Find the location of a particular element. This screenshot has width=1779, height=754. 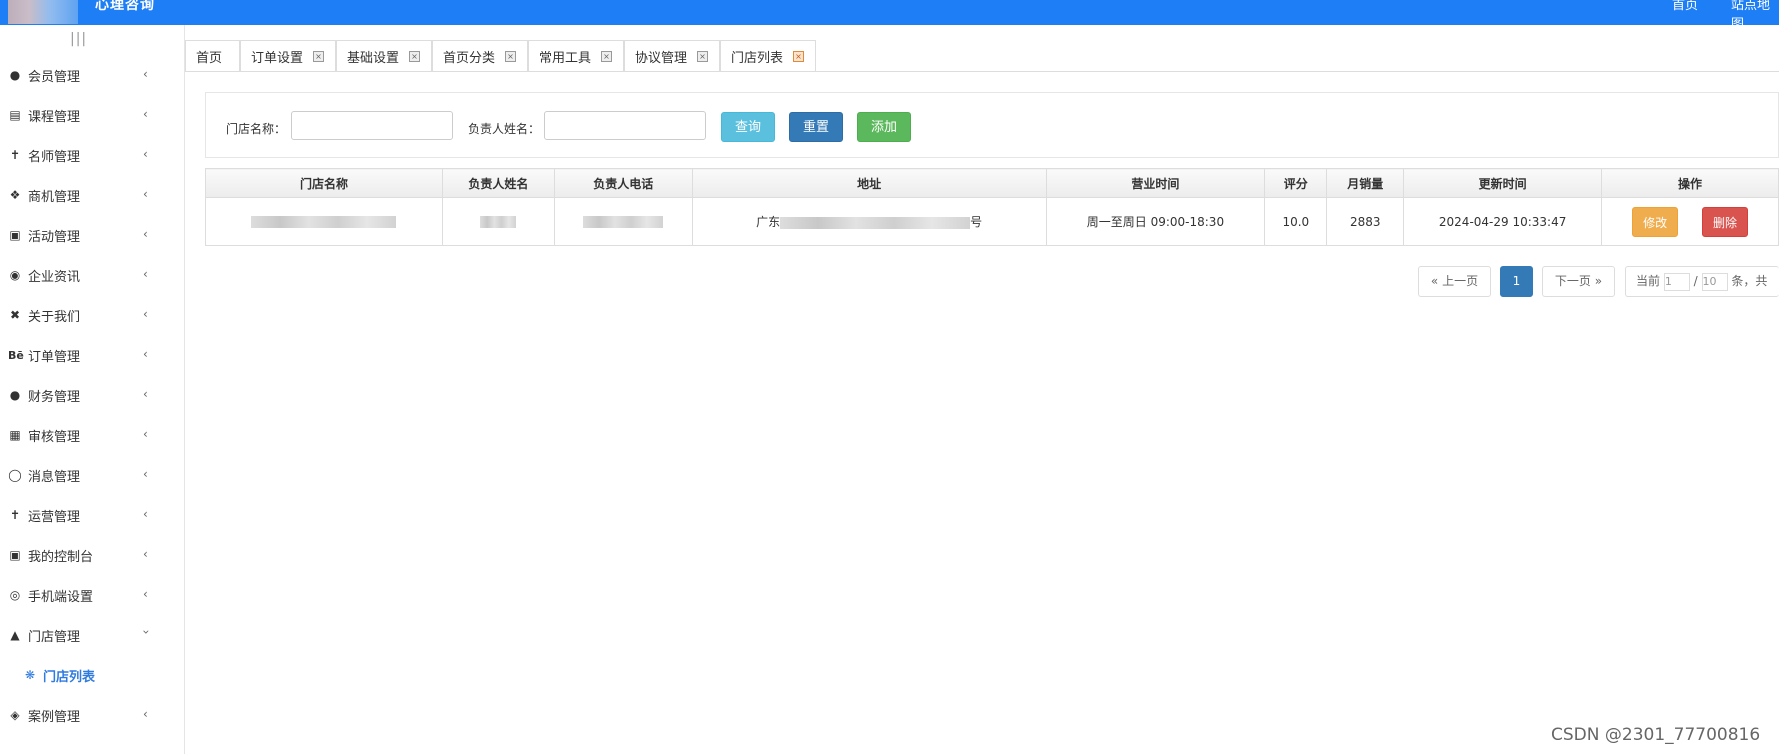

sidebar-item-stores: ▲ 门店管理 ‹ is located at coordinates (92, 635).